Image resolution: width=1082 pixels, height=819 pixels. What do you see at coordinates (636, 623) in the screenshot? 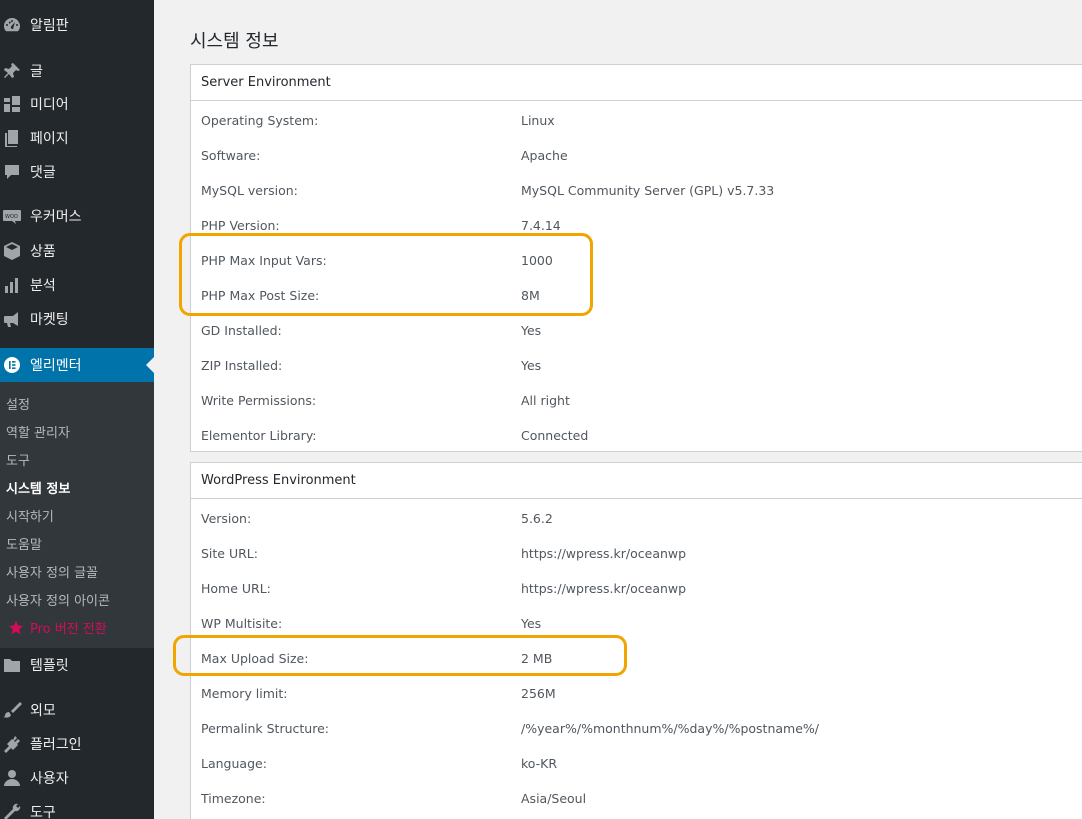
I see `table-row: WP Multisite: Yes` at bounding box center [636, 623].